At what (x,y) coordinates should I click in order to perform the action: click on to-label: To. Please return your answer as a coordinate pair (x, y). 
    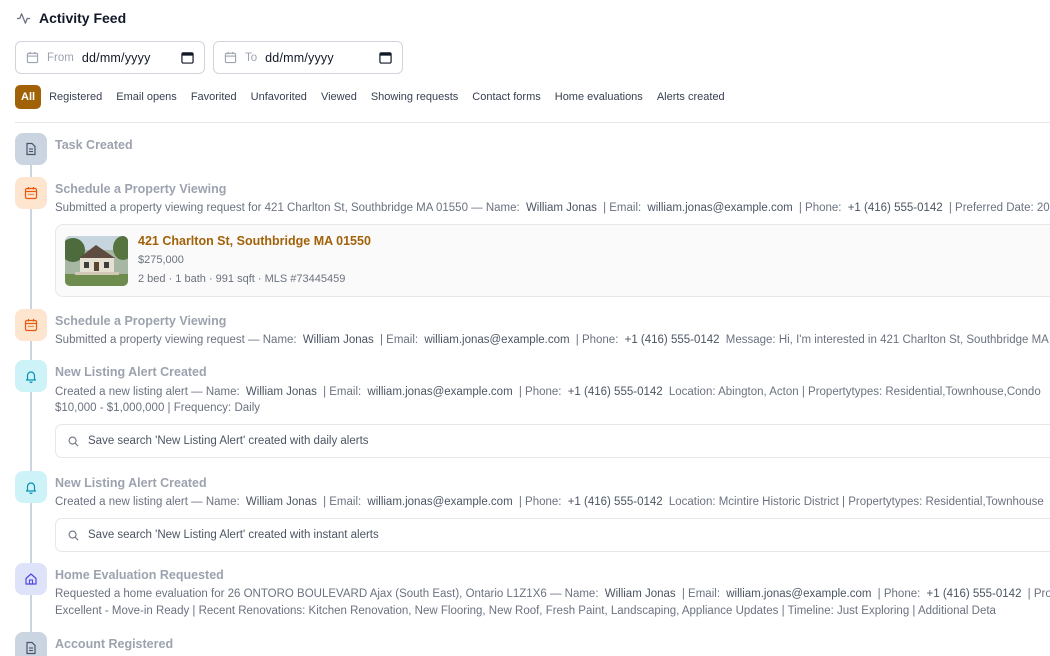
    Looking at the image, I should click on (251, 57).